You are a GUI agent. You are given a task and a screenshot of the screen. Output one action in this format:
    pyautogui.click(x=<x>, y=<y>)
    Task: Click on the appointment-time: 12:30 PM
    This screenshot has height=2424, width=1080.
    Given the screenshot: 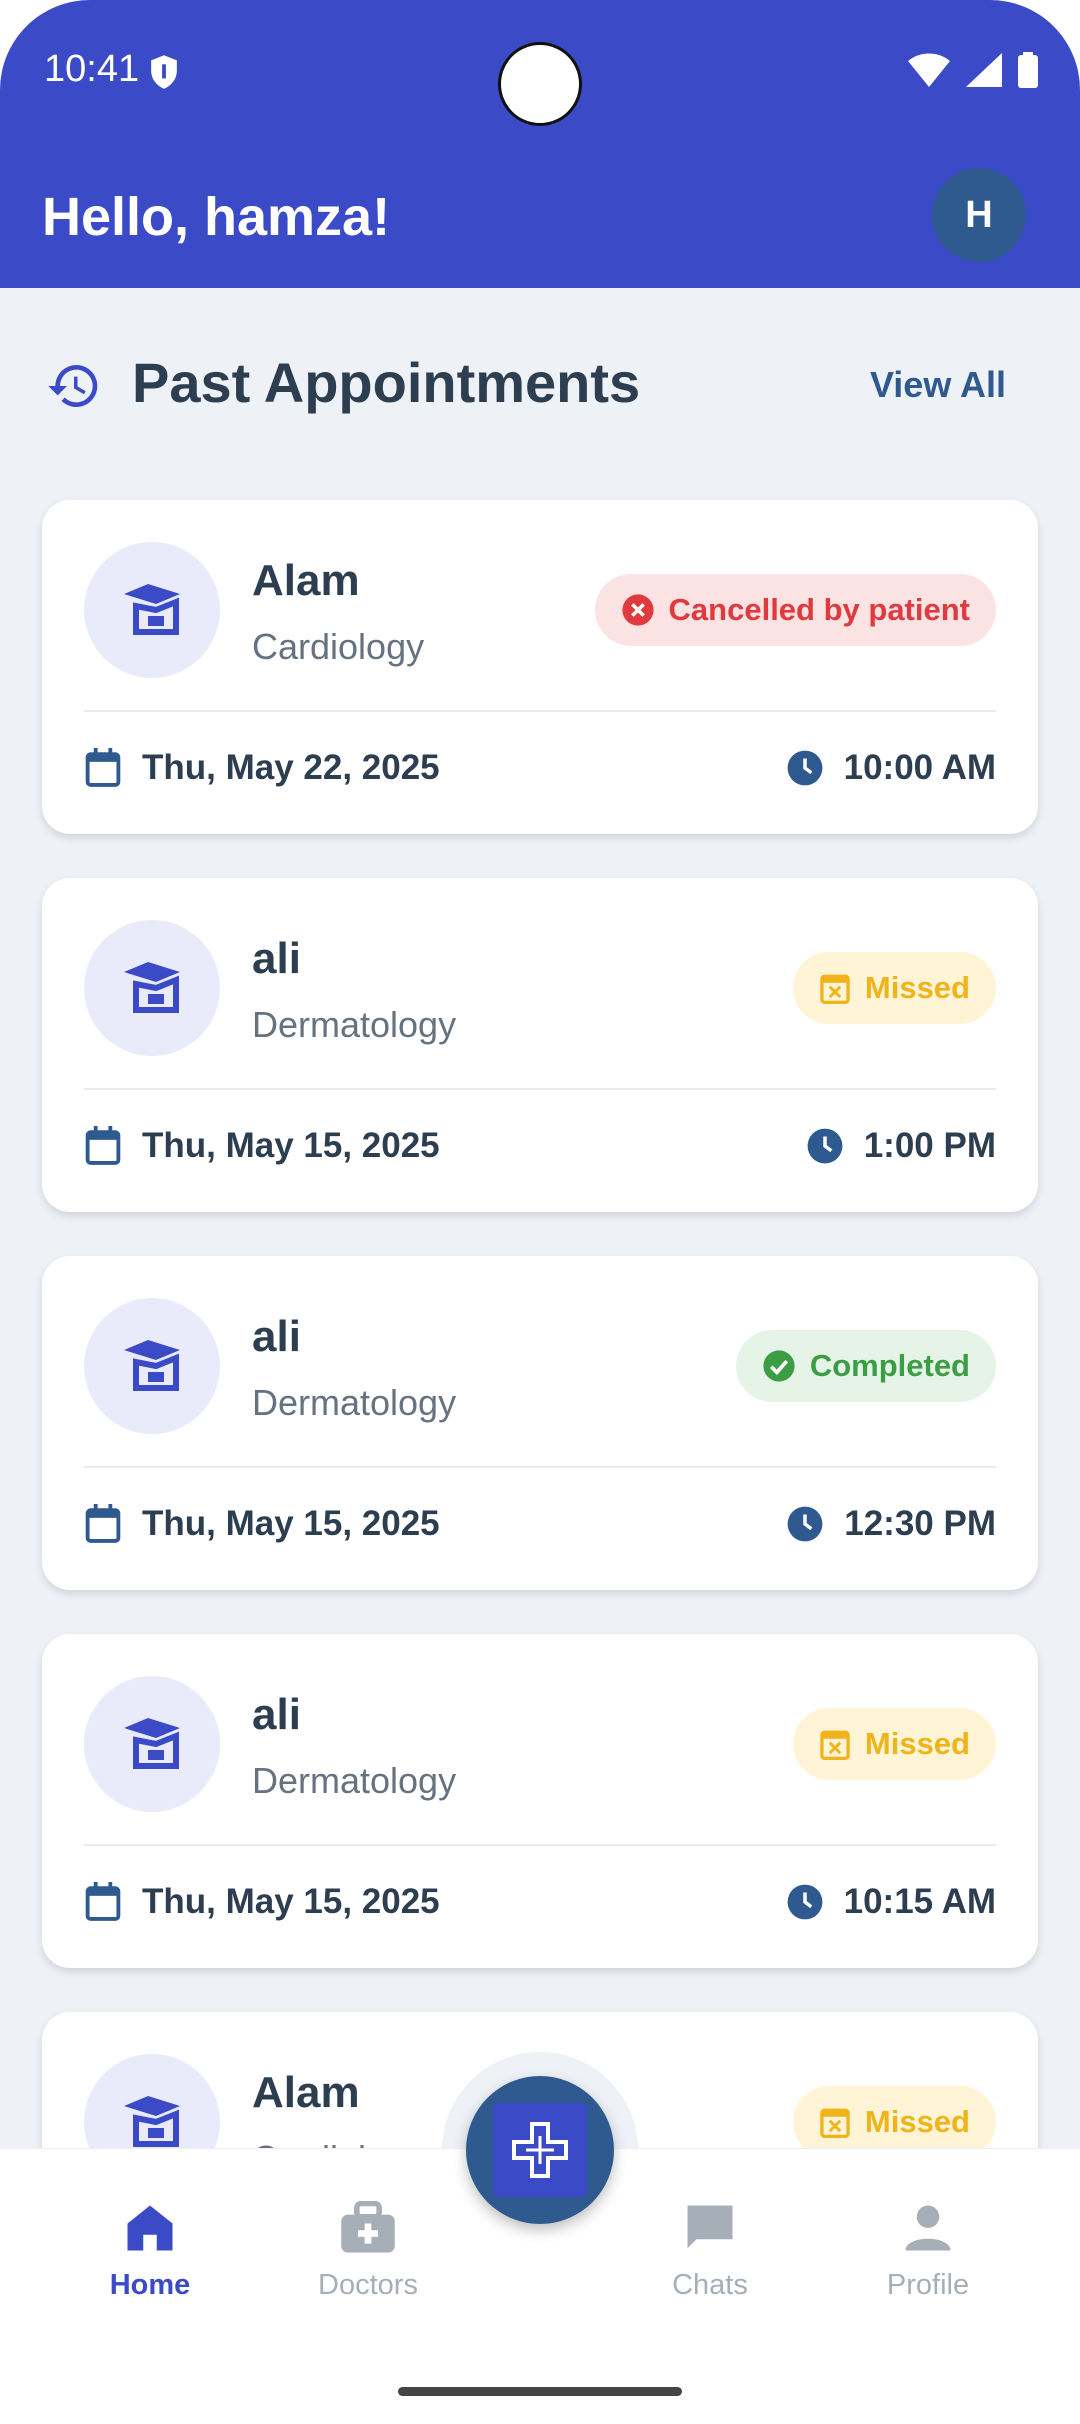 What is the action you would take?
    pyautogui.click(x=891, y=1524)
    